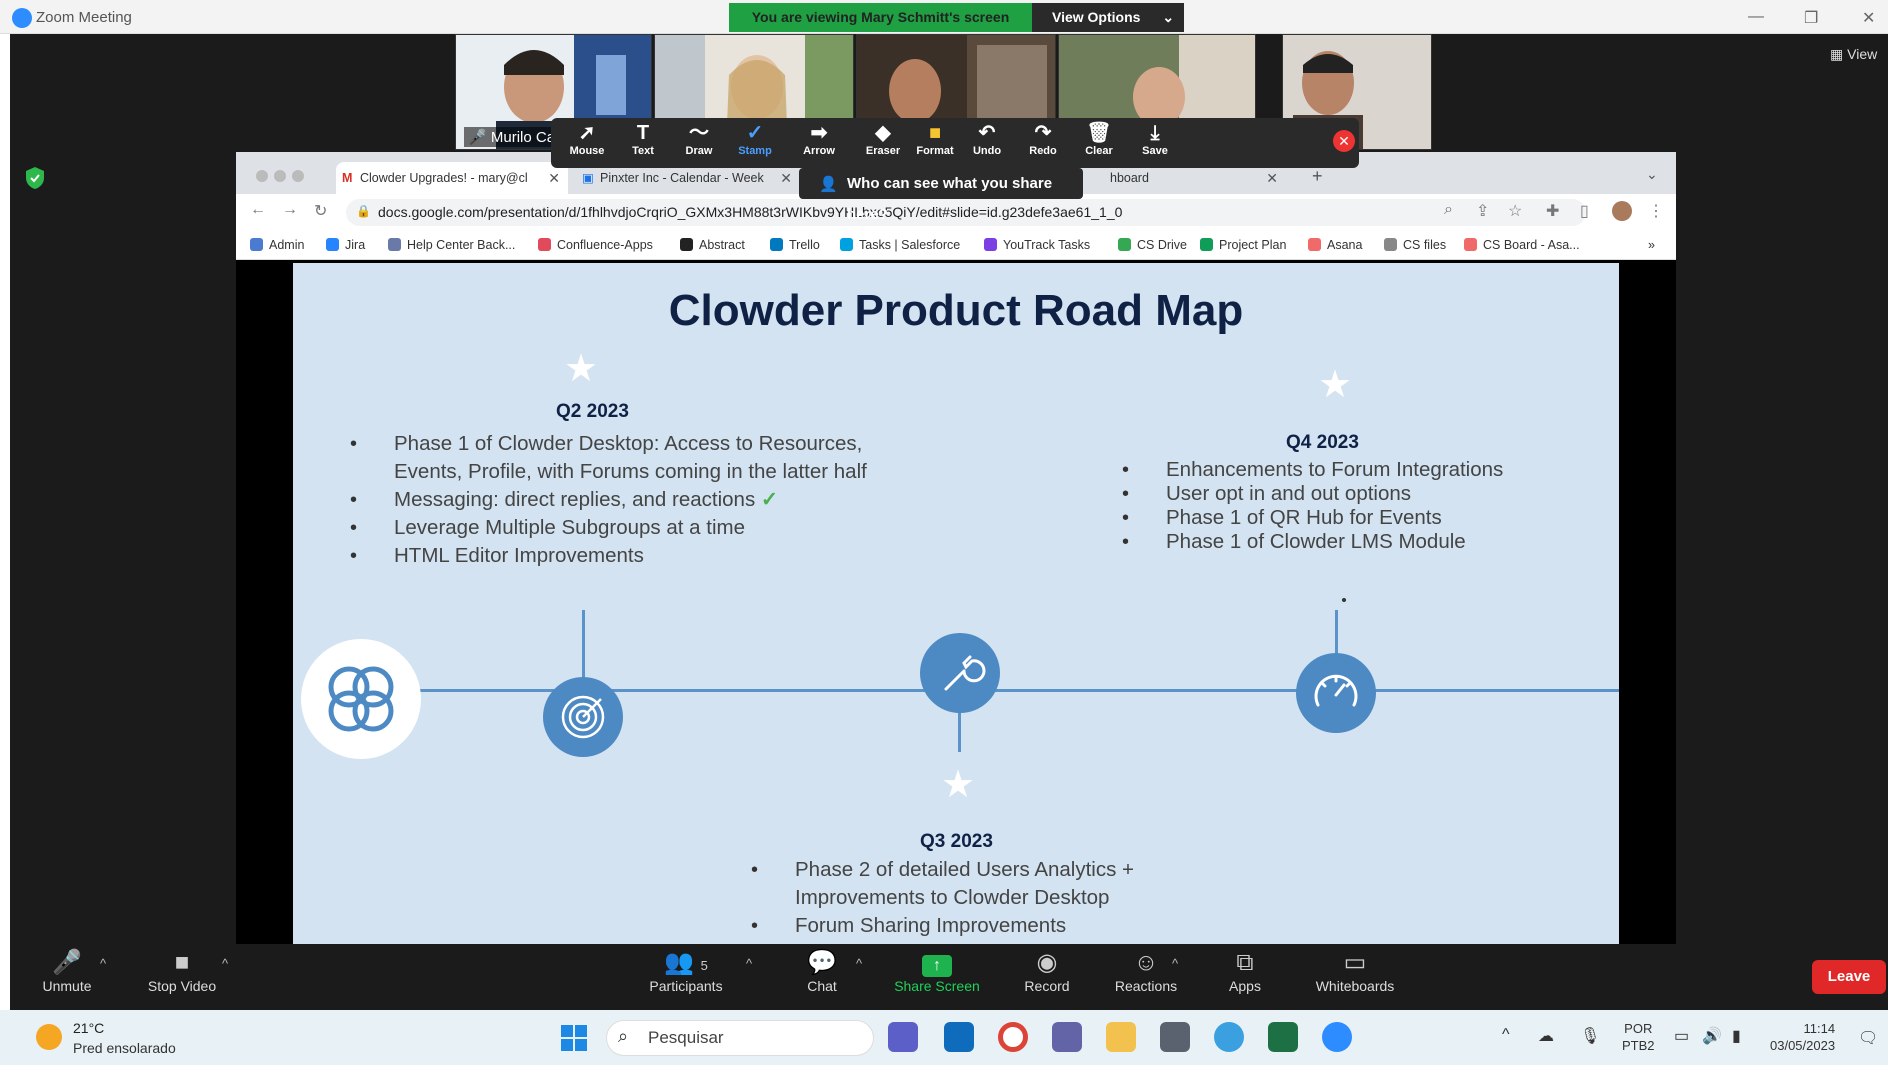 The width and height of the screenshot is (1888, 1065). What do you see at coordinates (1362, 494) in the screenshot?
I see `list-item: User opt in and out options` at bounding box center [1362, 494].